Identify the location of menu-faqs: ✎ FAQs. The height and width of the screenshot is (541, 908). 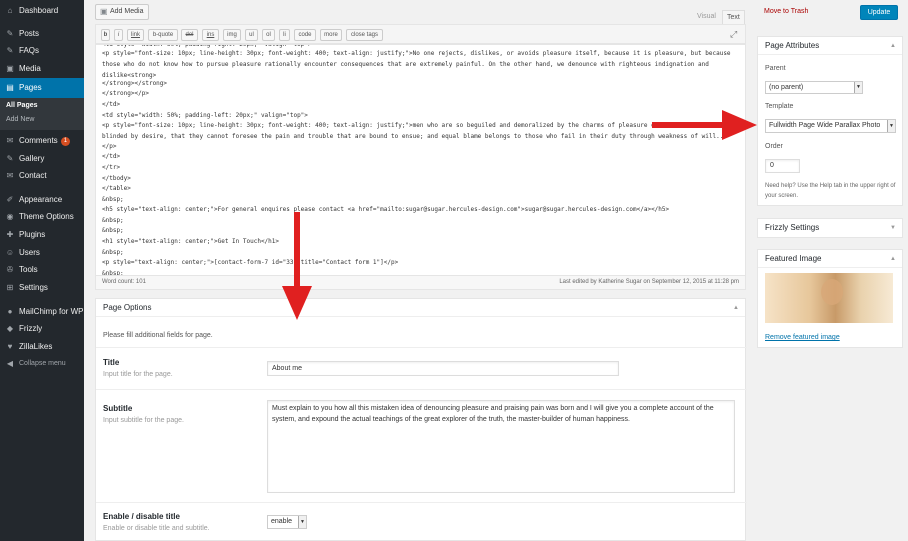
(42, 50).